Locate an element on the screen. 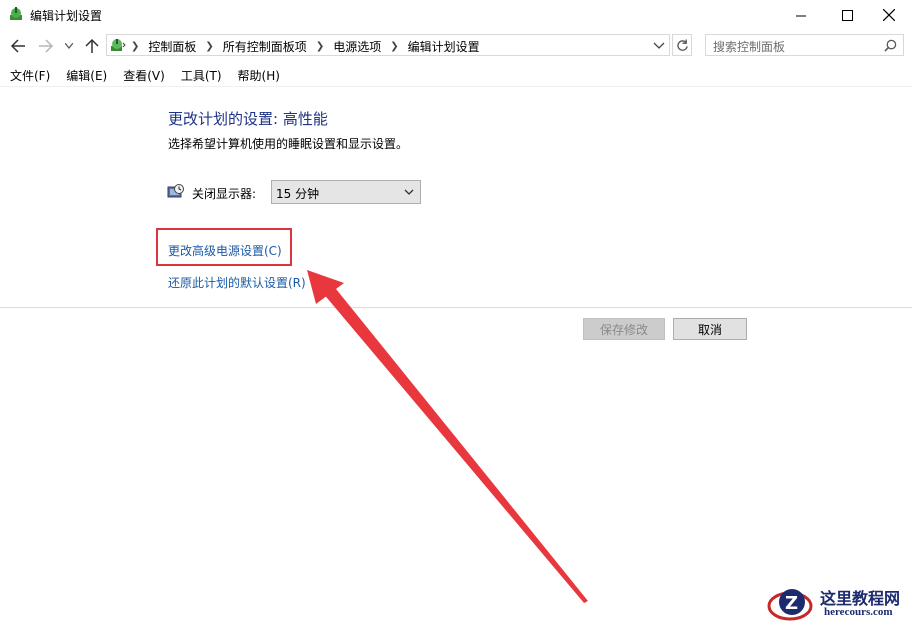 This screenshot has height=626, width=912. svg-text: Z is located at coordinates (791, 603).